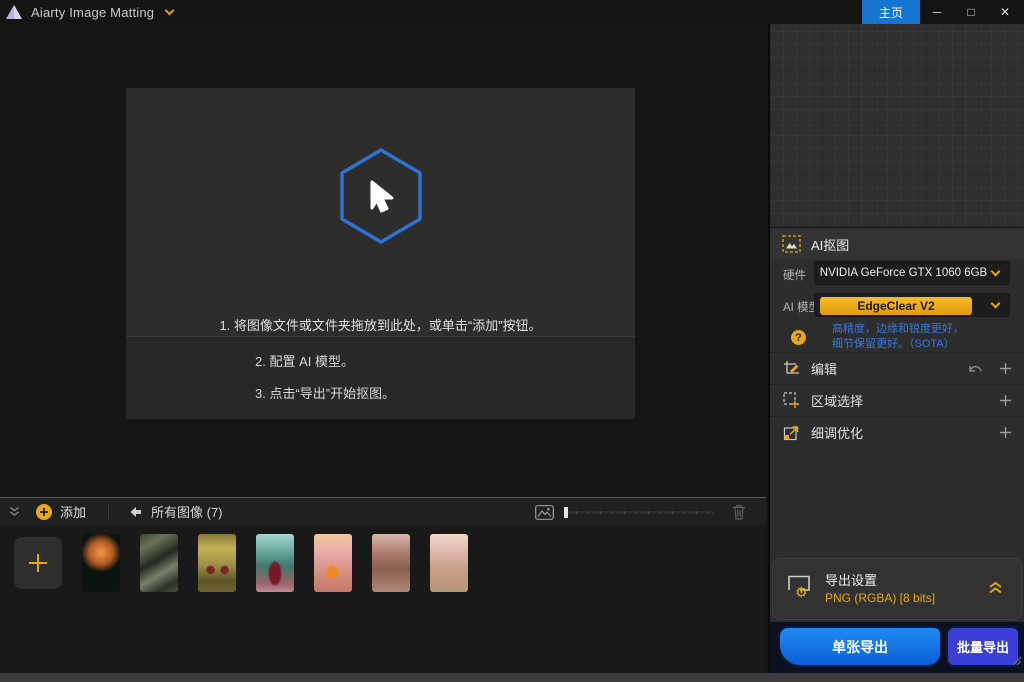 Image resolution: width=1024 pixels, height=682 pixels. Describe the element at coordinates (801, 592) in the screenshot. I see `gear-icon: ⚙` at that location.